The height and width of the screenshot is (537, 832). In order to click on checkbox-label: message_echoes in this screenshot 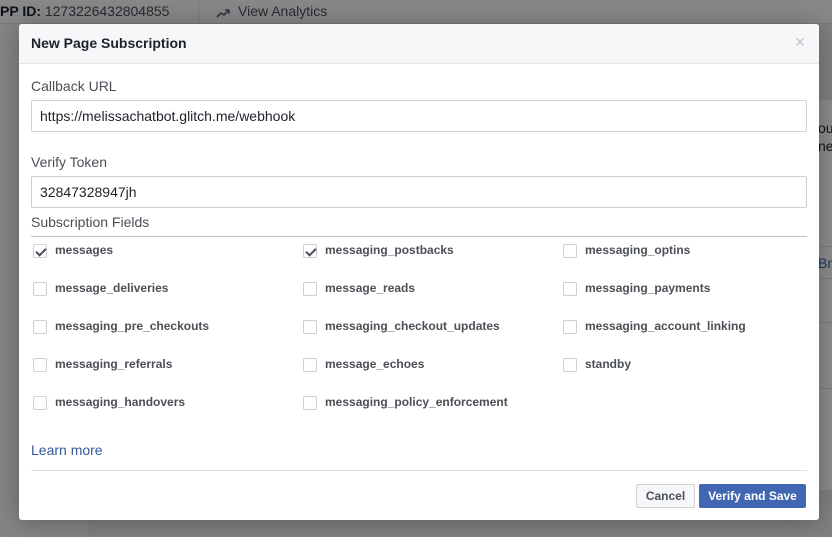, I will do `click(375, 364)`.